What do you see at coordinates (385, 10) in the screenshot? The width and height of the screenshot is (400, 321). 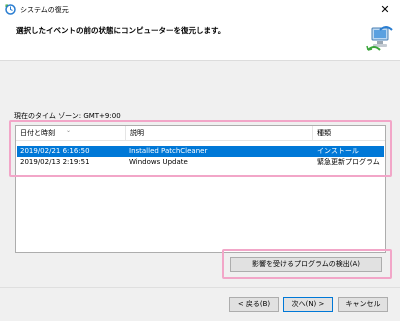 I see `close-icon: ✕` at bounding box center [385, 10].